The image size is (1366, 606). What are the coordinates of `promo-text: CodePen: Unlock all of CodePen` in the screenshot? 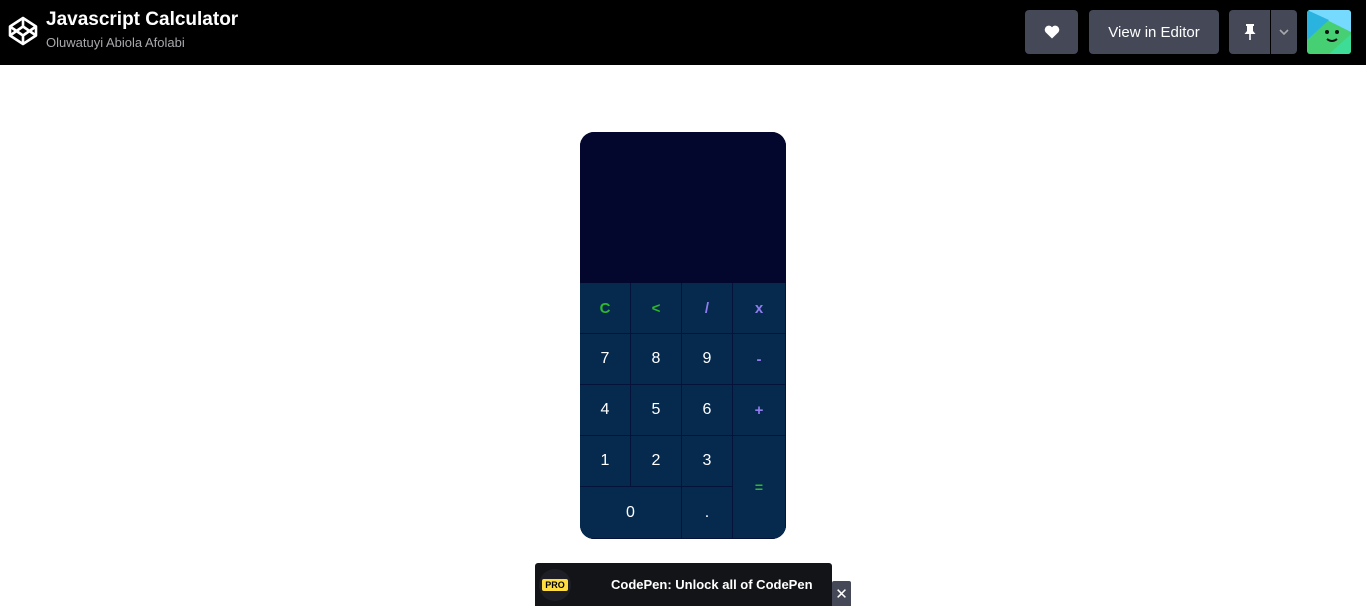 It's located at (712, 584).